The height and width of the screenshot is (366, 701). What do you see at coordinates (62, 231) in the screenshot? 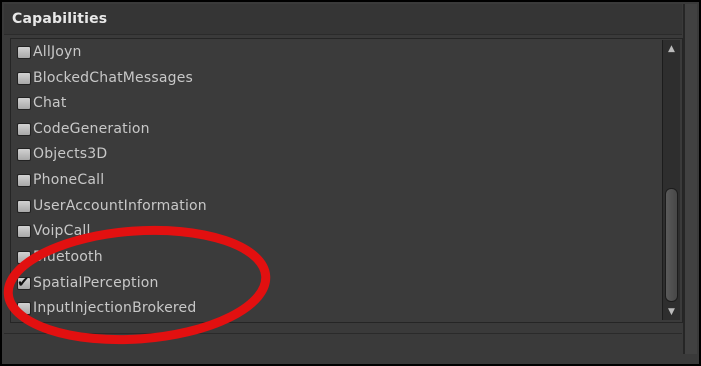
I see `capability-label: VoipCall` at bounding box center [62, 231].